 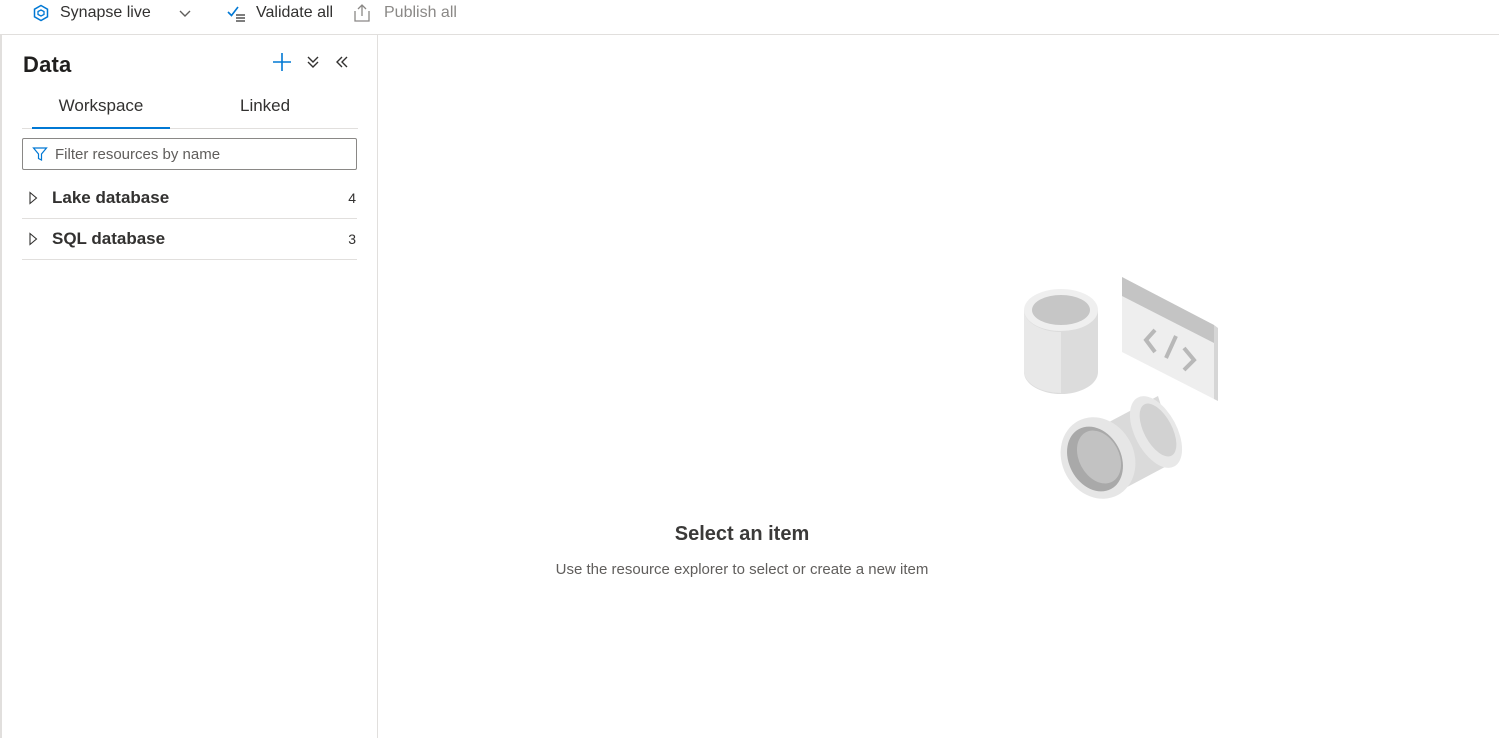 I want to click on top-toolbar: Synapse live Validate all Publish all, so click(x=749, y=17).